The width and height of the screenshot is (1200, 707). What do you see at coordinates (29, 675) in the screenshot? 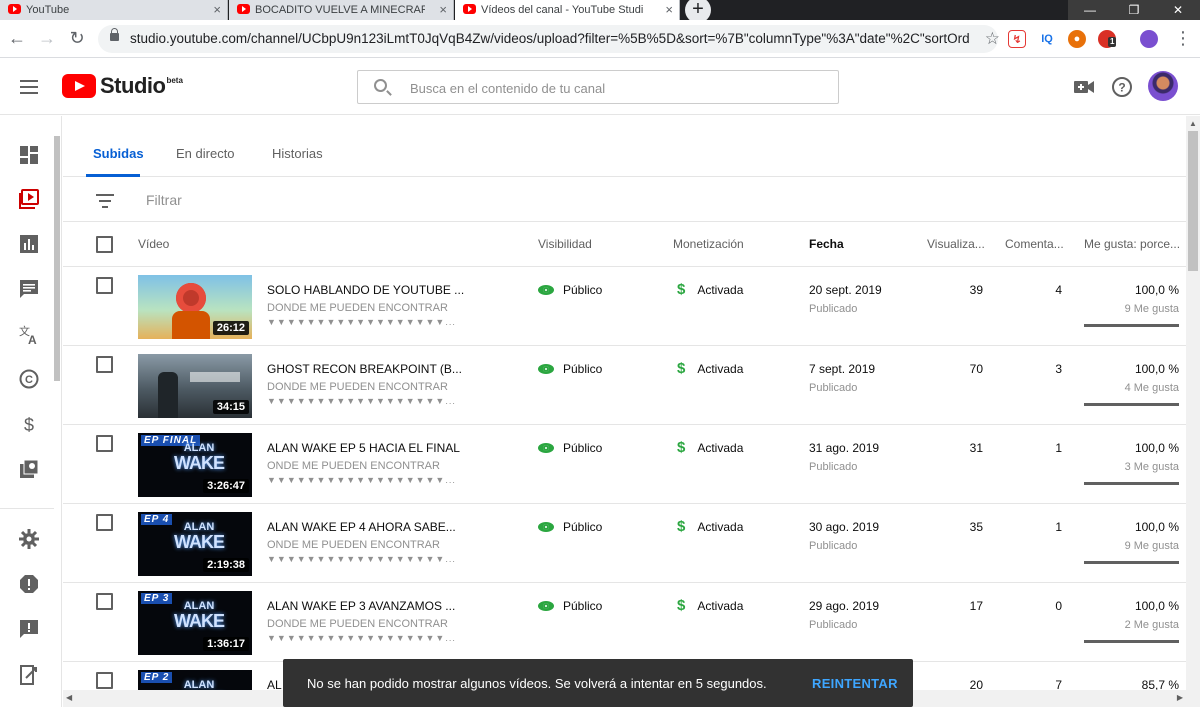
I see `creator-studio-classic-icon` at bounding box center [29, 675].